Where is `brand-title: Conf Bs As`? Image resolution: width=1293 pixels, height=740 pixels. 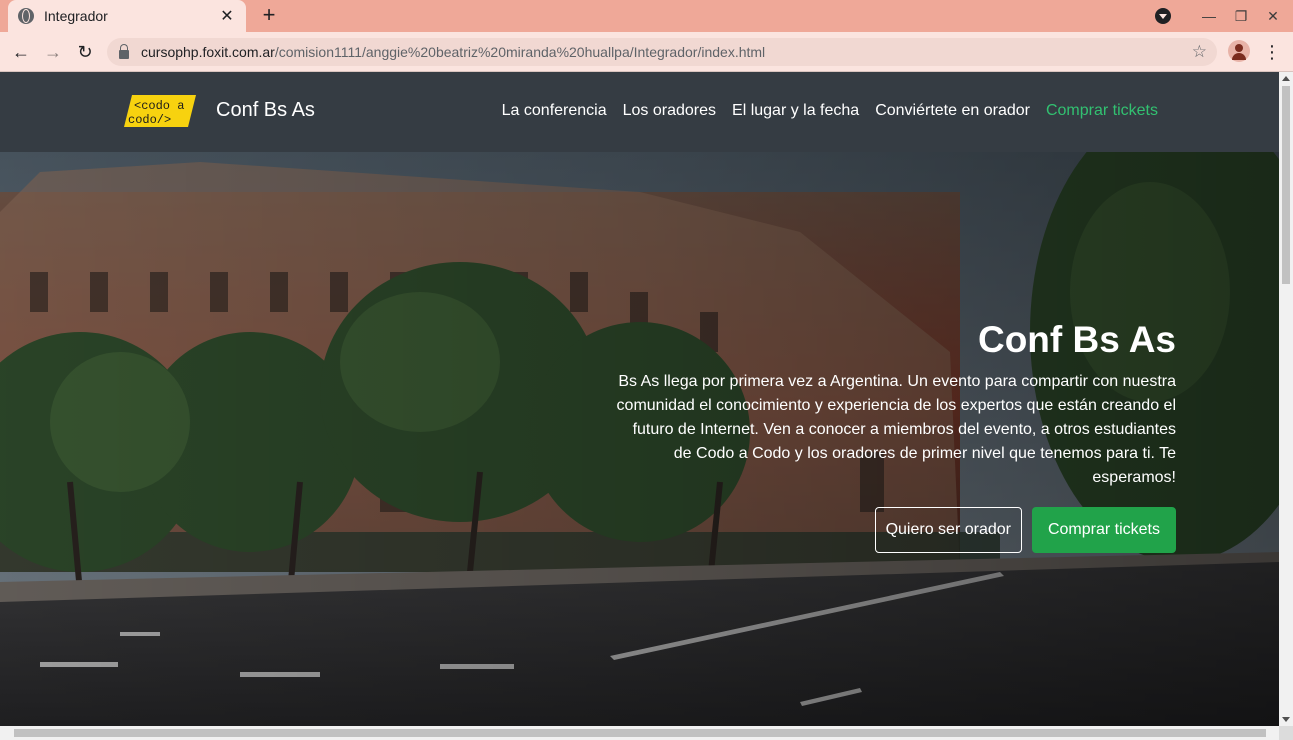
brand-title: Conf Bs As is located at coordinates (265, 110).